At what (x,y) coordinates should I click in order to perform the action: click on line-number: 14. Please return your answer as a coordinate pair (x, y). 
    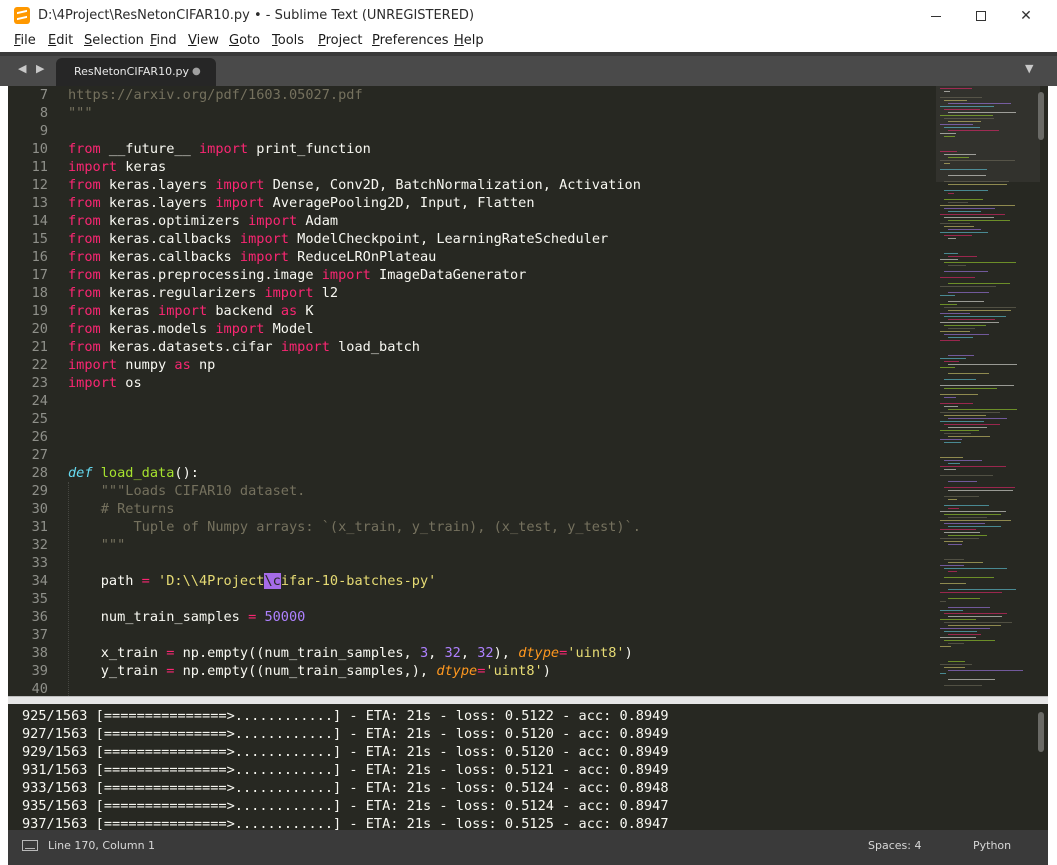
    Looking at the image, I should click on (39, 221).